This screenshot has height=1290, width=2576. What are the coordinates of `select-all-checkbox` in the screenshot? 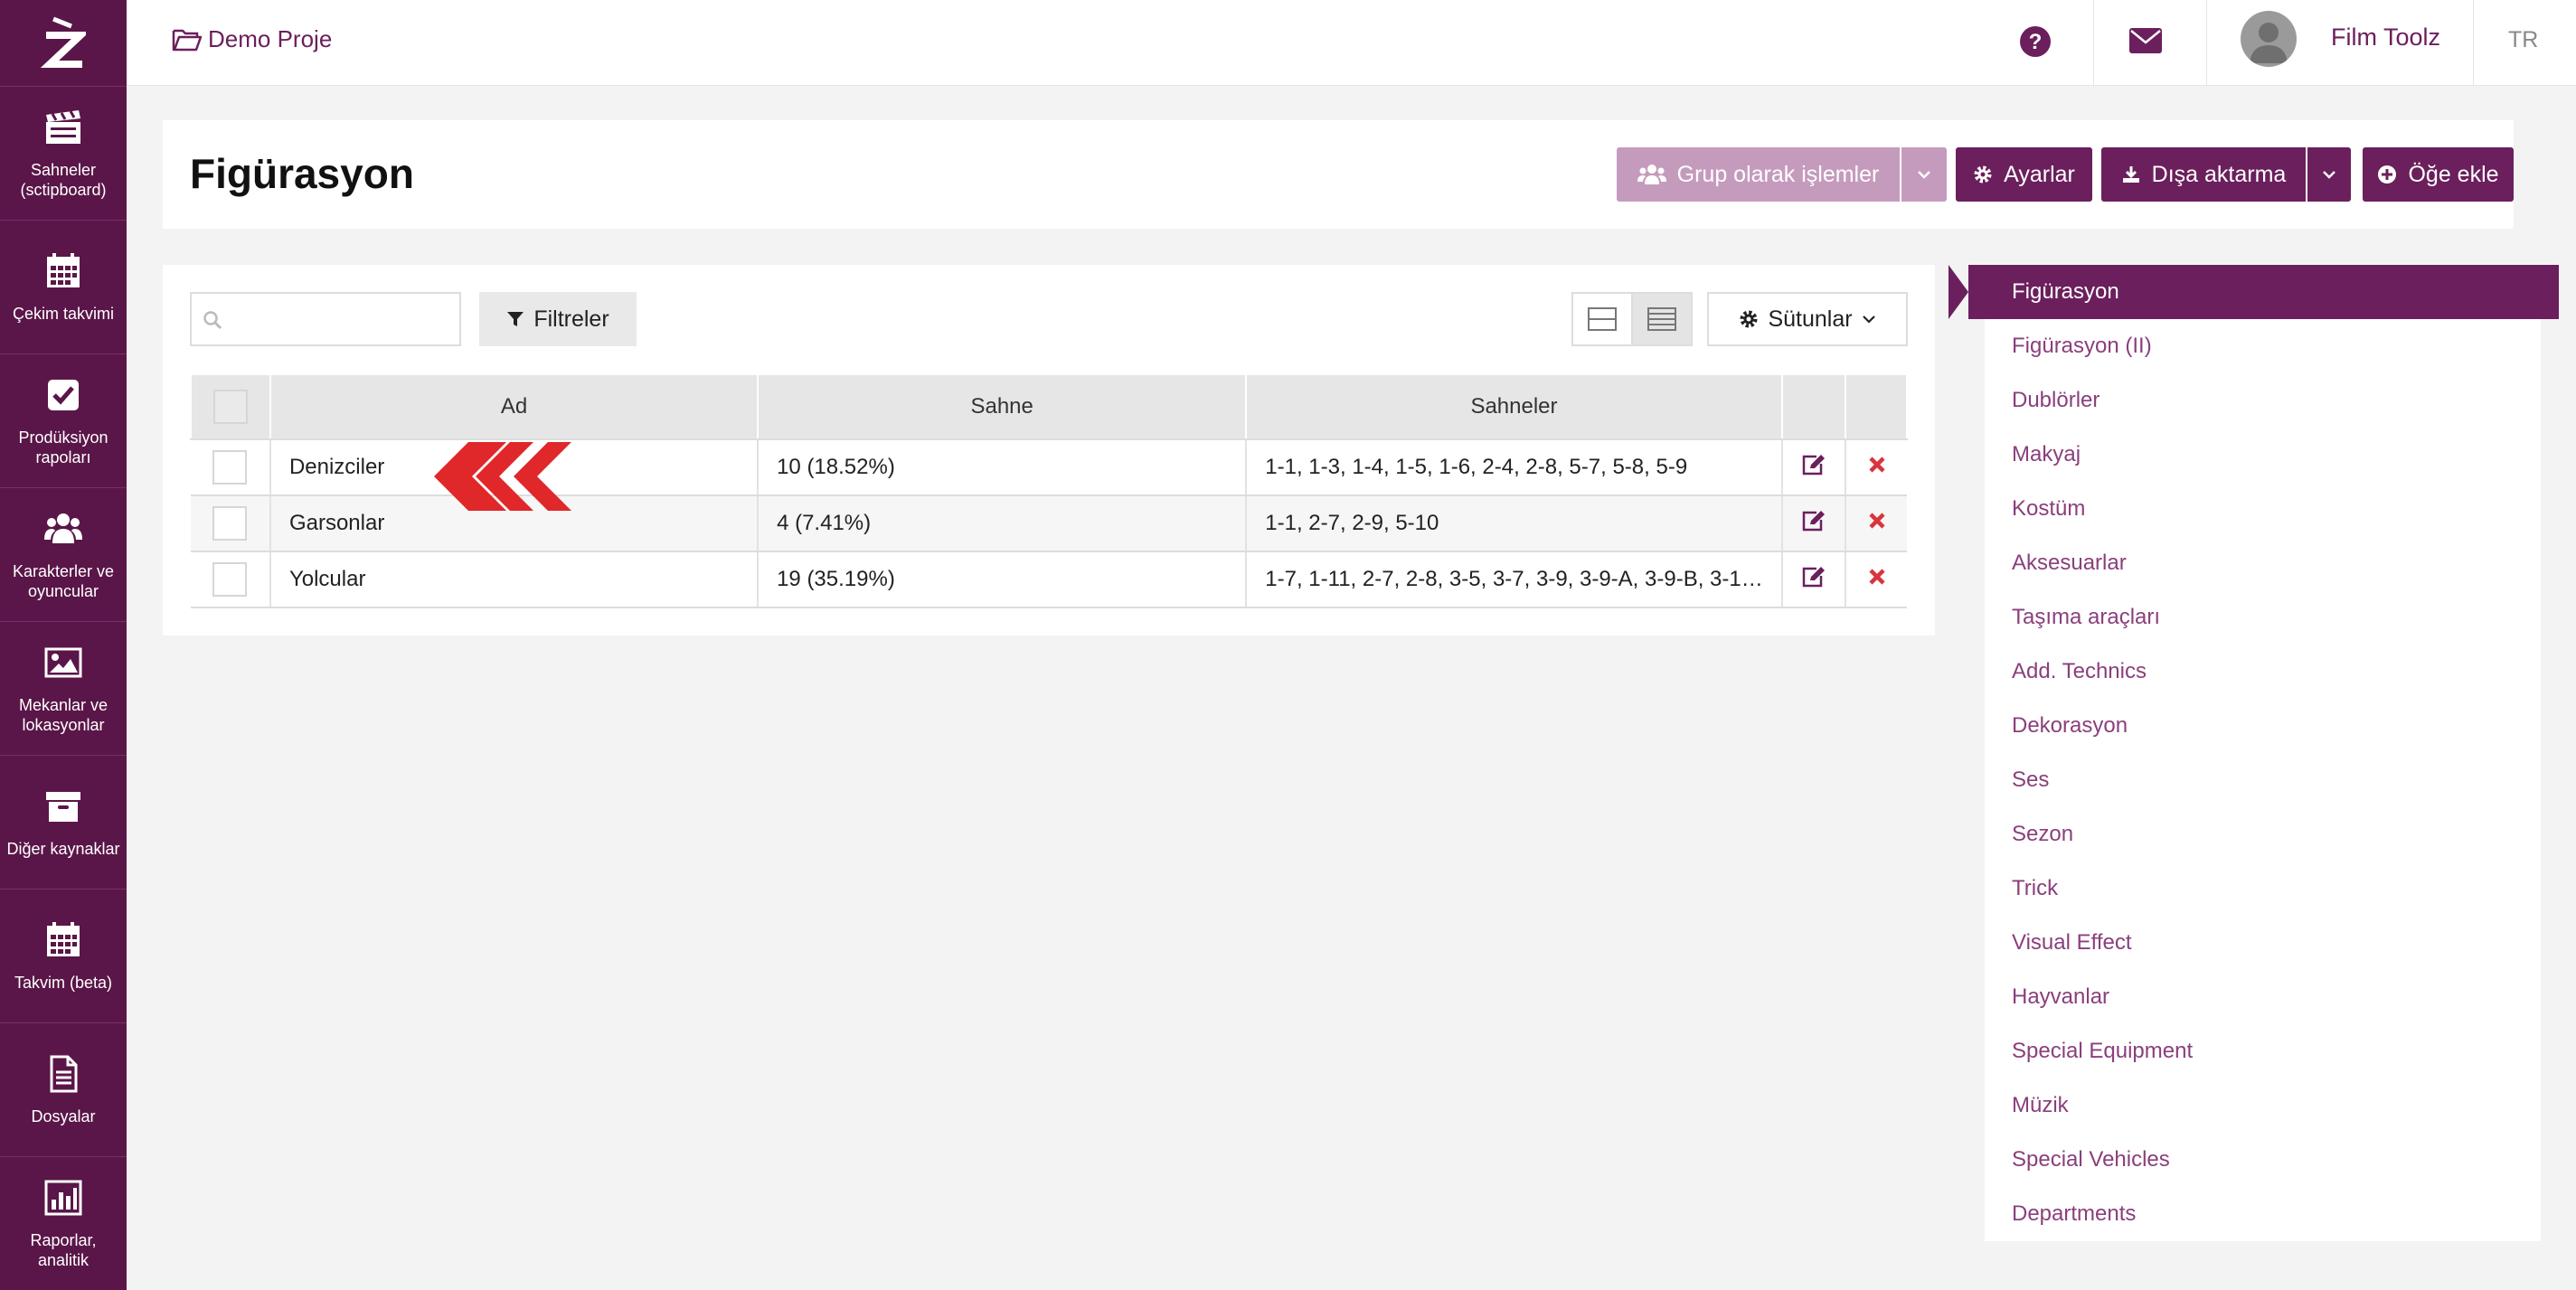 It's located at (230, 407).